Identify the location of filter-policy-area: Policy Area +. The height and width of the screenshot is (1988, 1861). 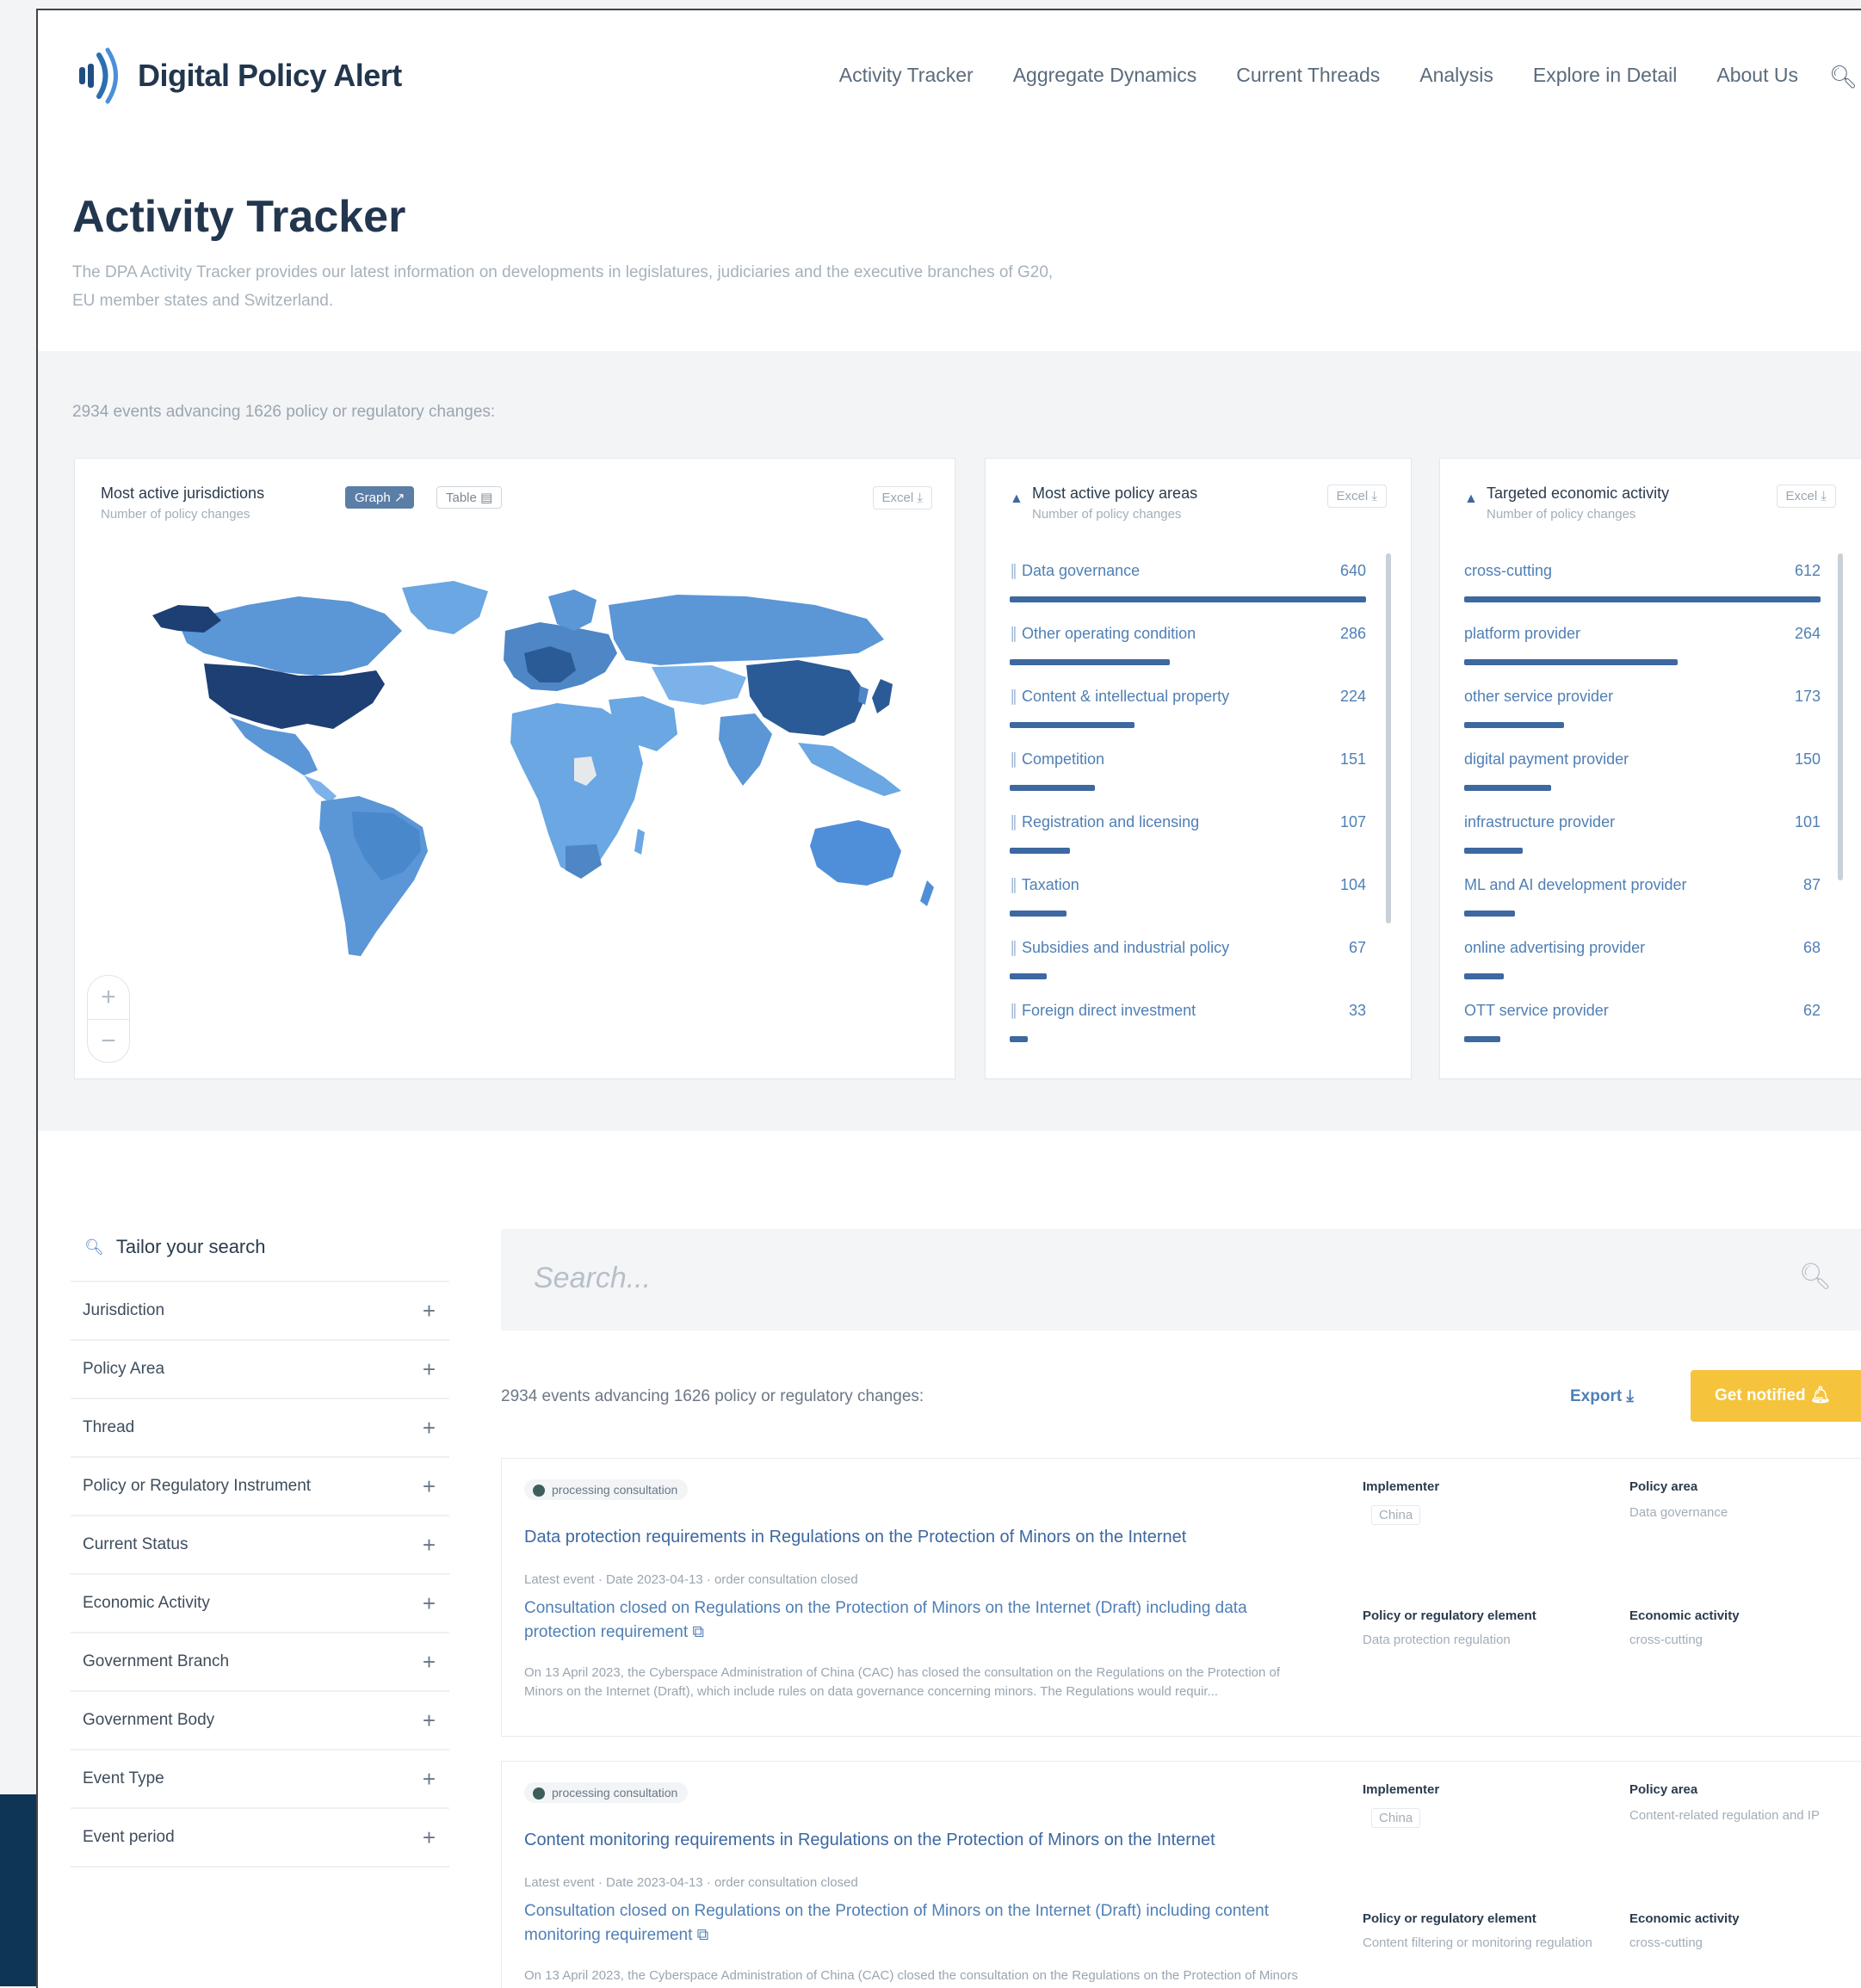
(260, 1370).